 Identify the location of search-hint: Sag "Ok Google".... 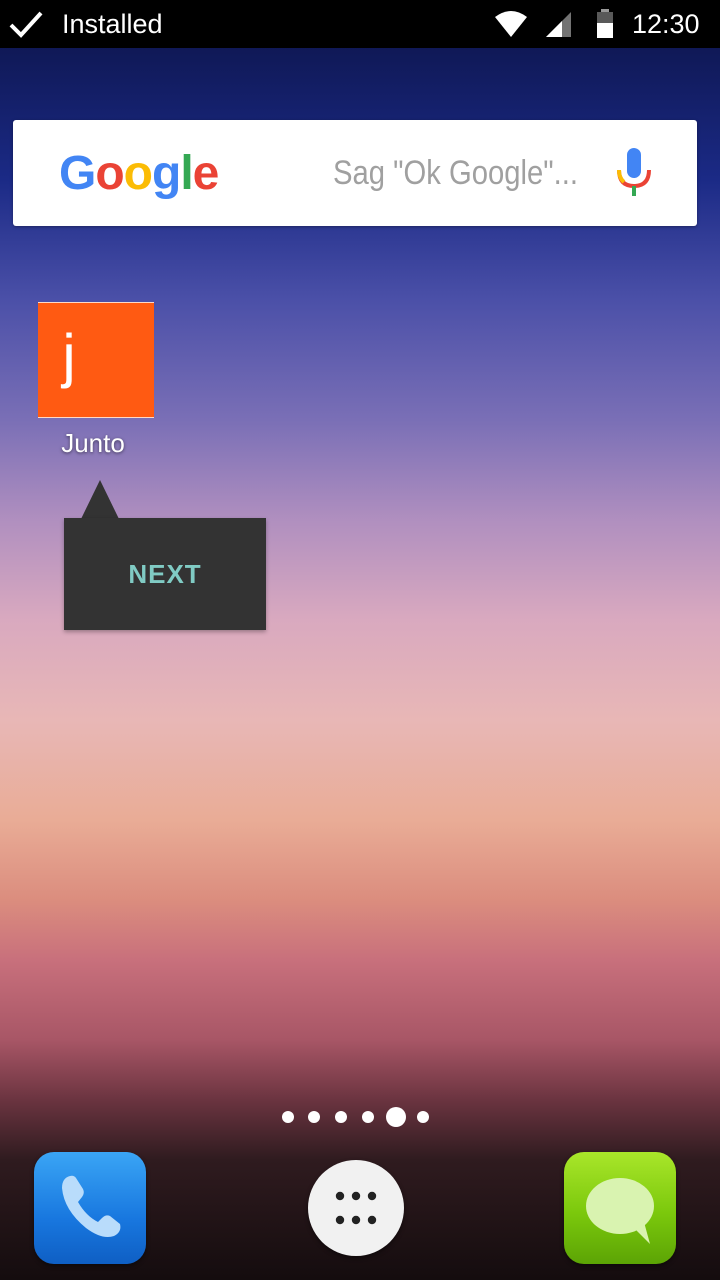
(456, 173).